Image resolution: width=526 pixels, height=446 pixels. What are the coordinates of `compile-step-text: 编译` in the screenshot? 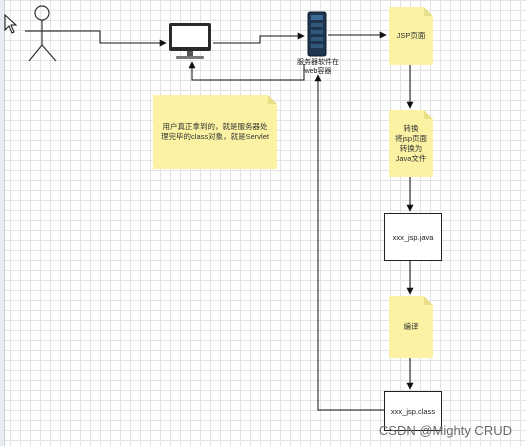 It's located at (411, 326).